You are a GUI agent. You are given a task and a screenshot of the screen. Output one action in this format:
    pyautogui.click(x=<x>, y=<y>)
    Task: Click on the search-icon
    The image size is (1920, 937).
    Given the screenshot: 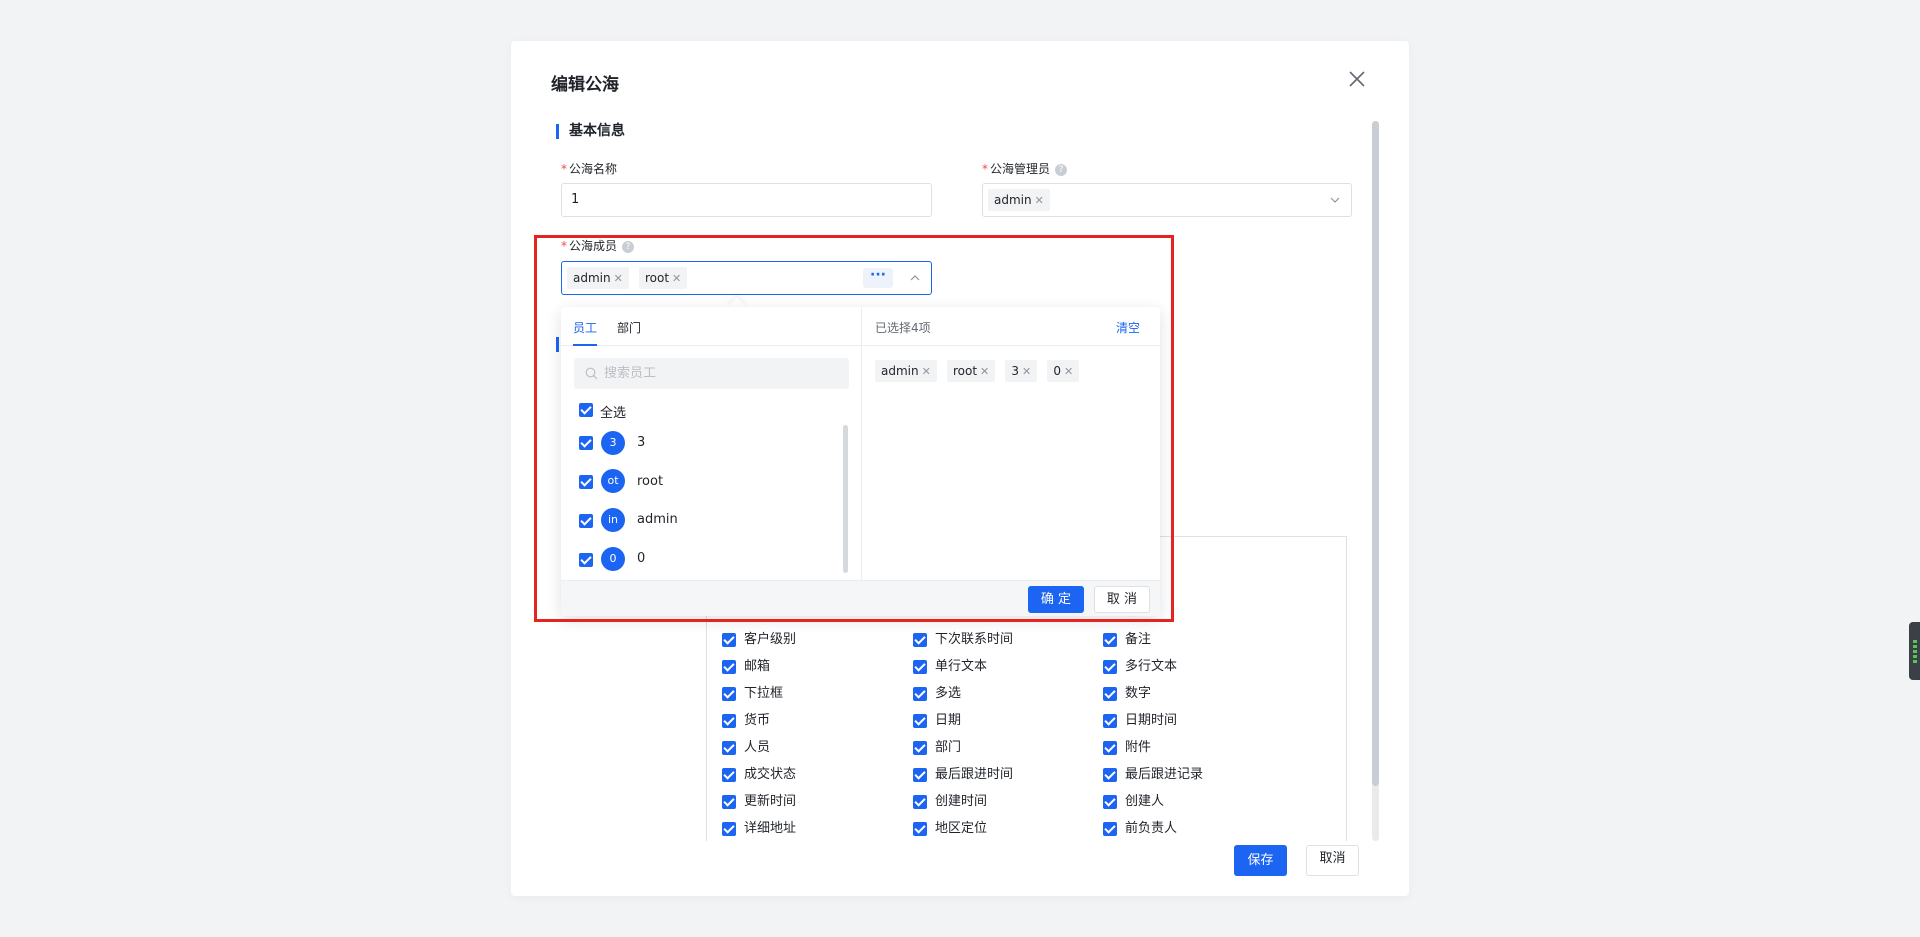 What is the action you would take?
    pyautogui.click(x=591, y=373)
    